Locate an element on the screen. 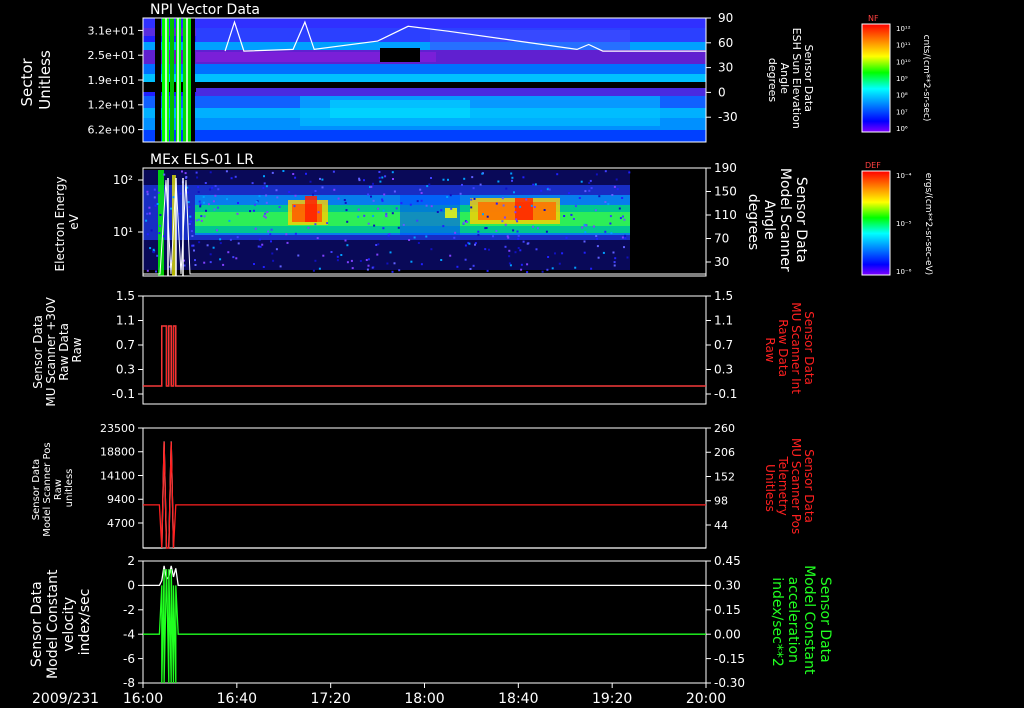  els-y2label-line-3: Angle is located at coordinates (769, 220).